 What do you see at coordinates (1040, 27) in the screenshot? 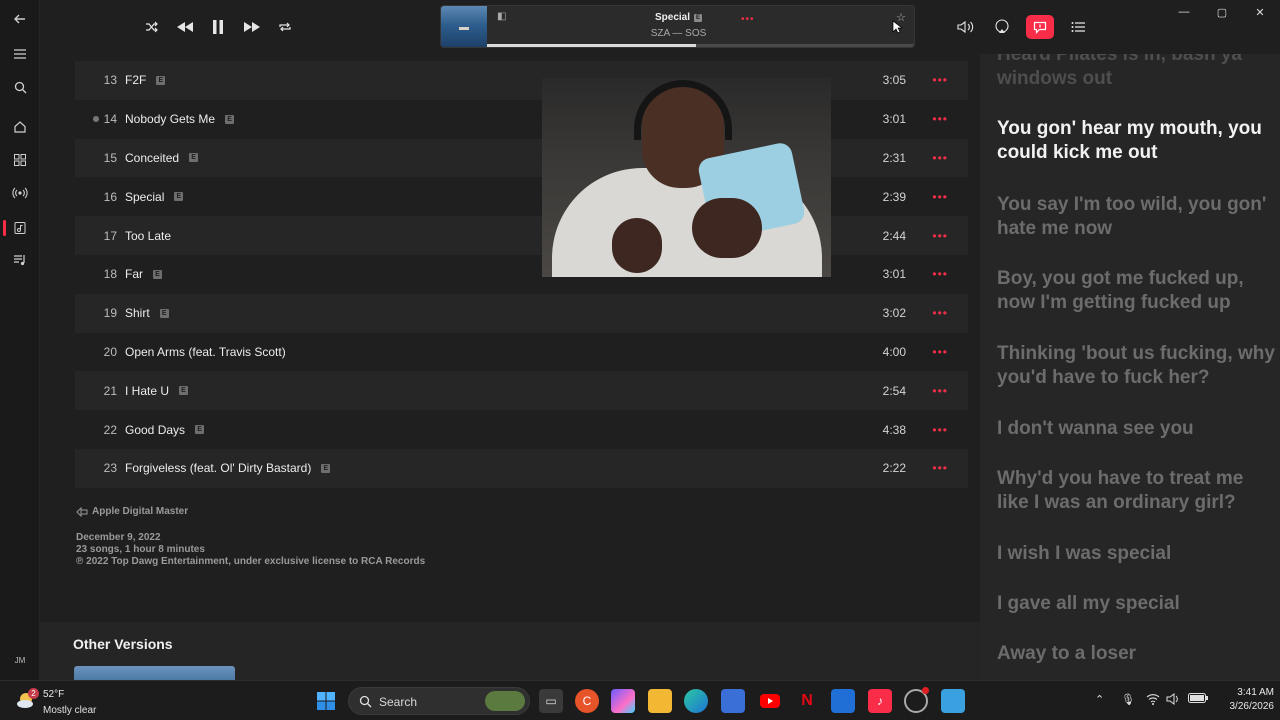
I see `lyrics-button` at bounding box center [1040, 27].